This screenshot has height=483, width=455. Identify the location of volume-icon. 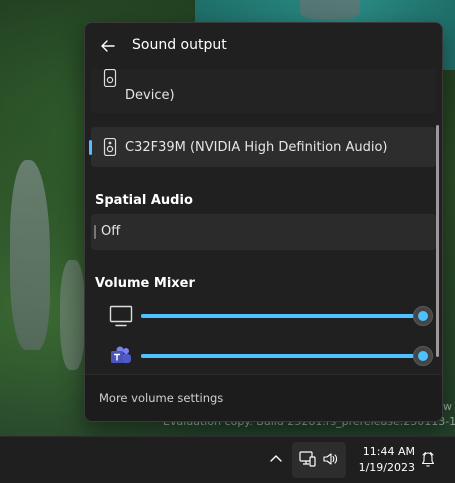
(330, 459).